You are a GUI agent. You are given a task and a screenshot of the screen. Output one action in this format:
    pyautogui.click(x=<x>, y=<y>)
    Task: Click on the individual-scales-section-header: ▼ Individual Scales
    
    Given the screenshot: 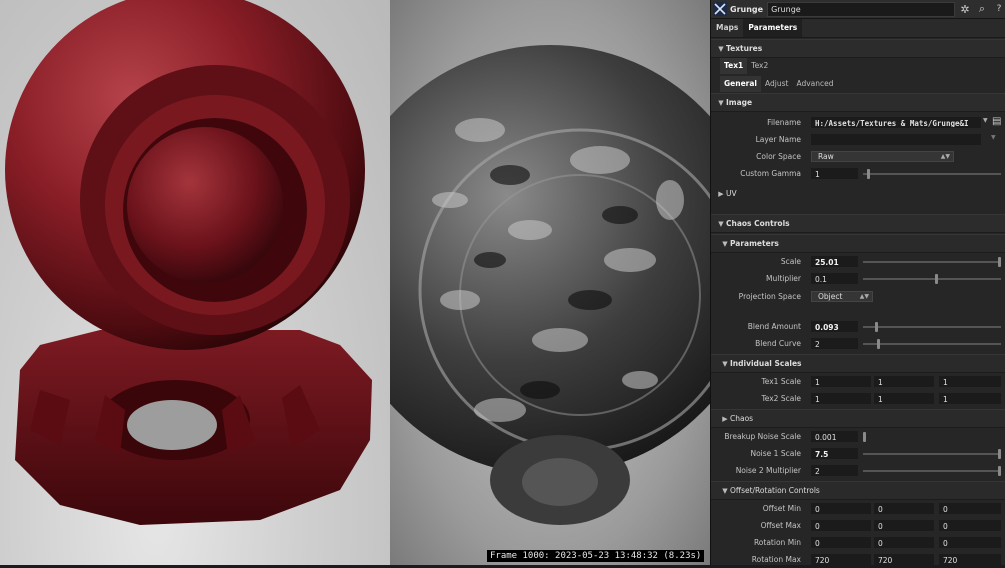 What is the action you would take?
    pyautogui.click(x=858, y=363)
    